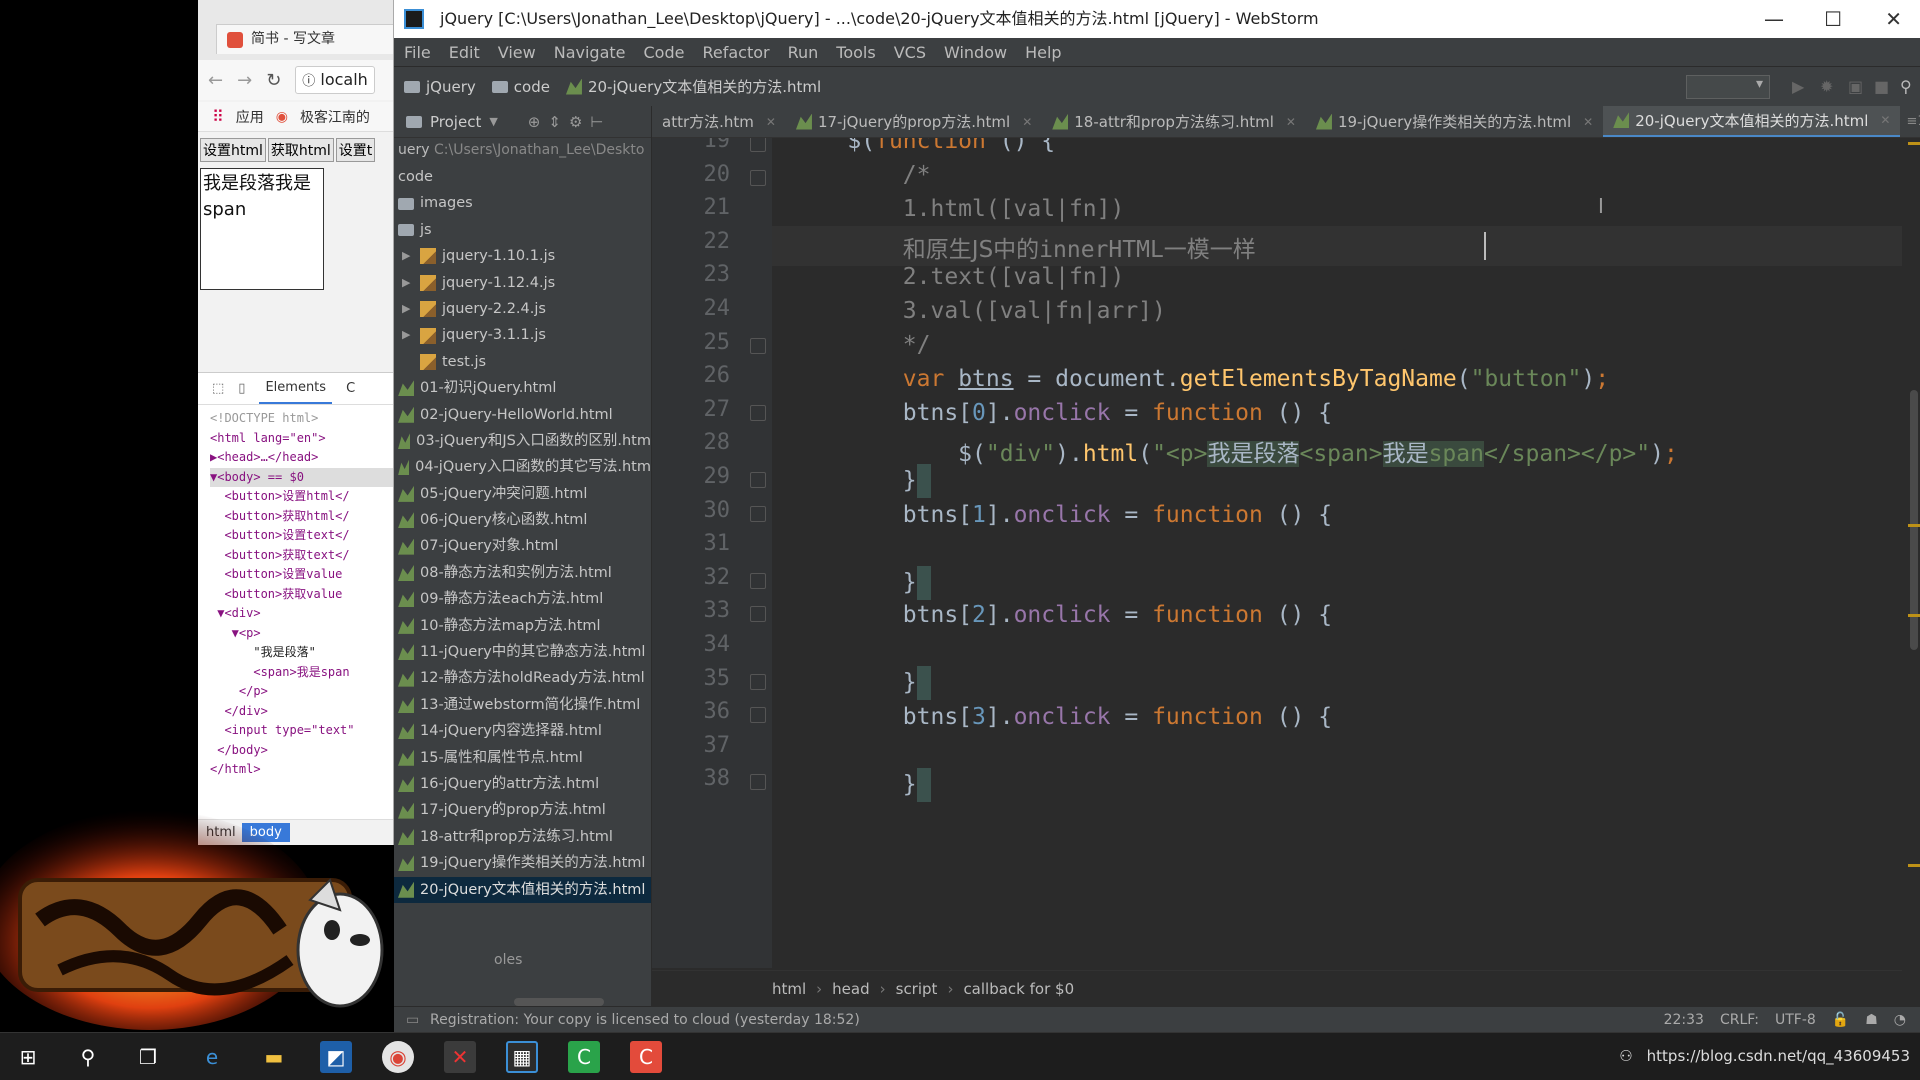  Describe the element at coordinates (455, 122) in the screenshot. I see `project-view-dropdown: Project` at that location.